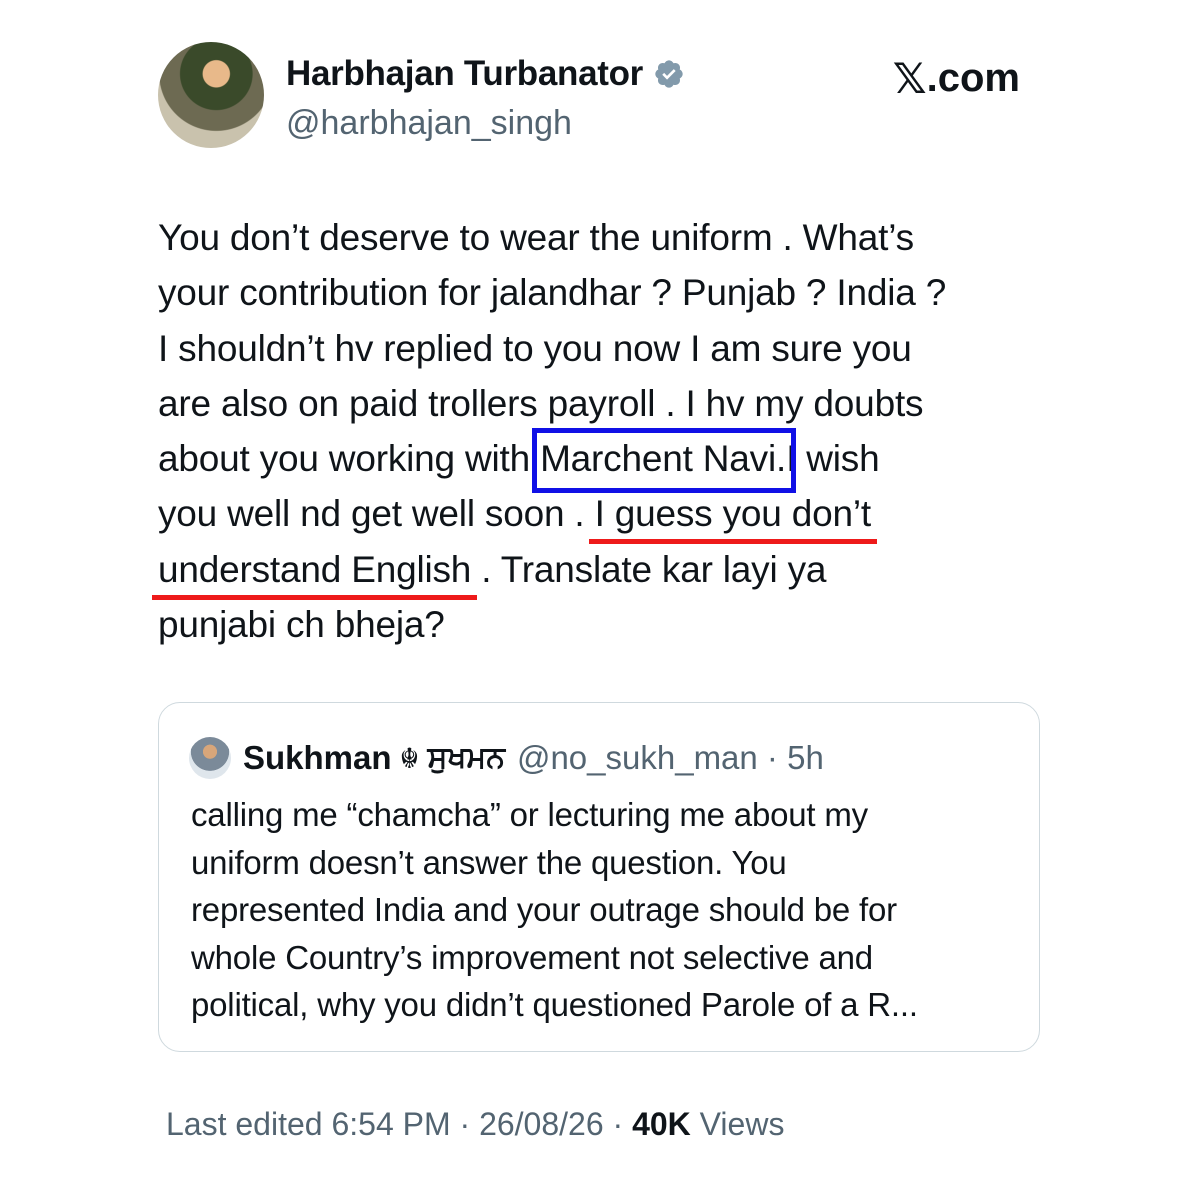 This screenshot has width=1200, height=1200. I want to click on tweet-text-segment: about you working with, so click(349, 459).